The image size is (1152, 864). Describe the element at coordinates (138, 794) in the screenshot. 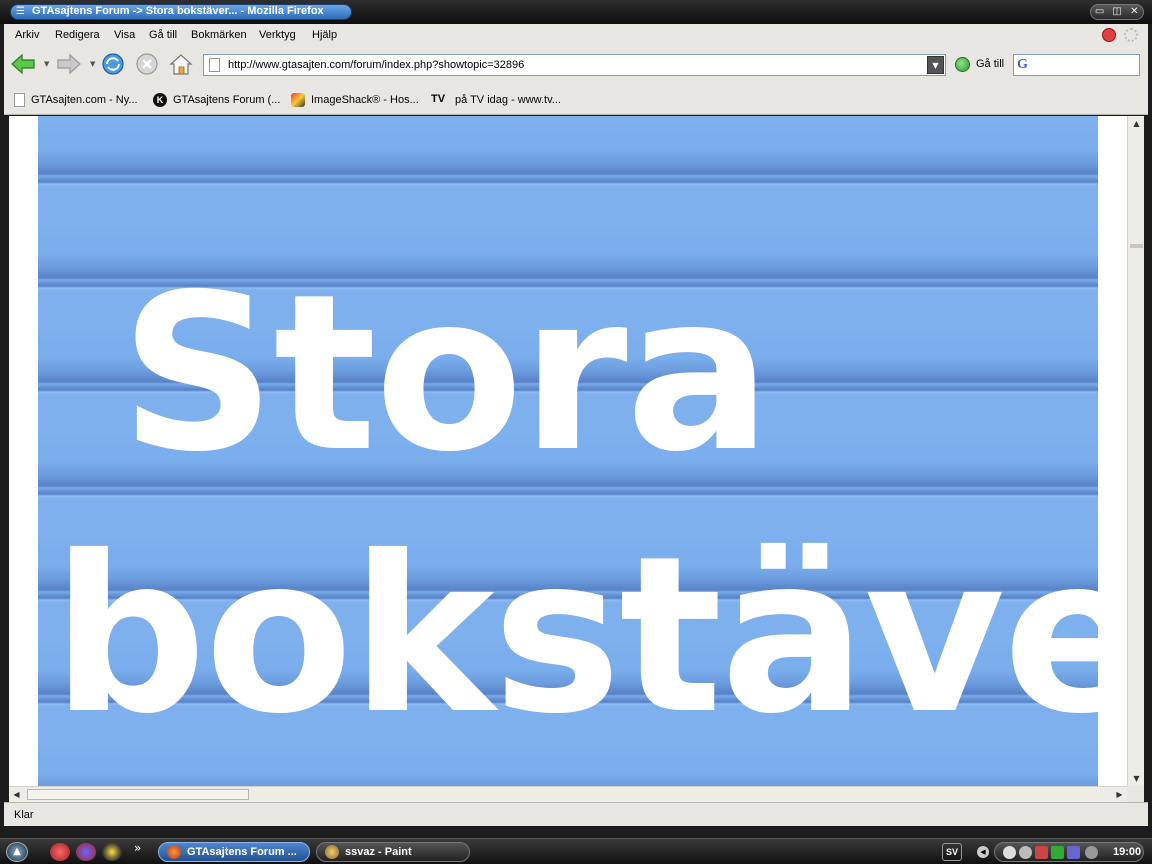

I see `horizontal-scroll-thumb` at that location.